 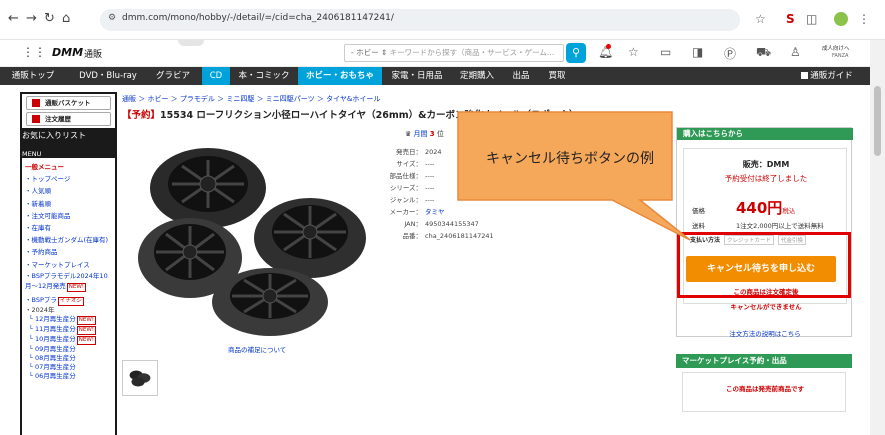 I want to click on price-value: 440円税込, so click(x=765, y=207).